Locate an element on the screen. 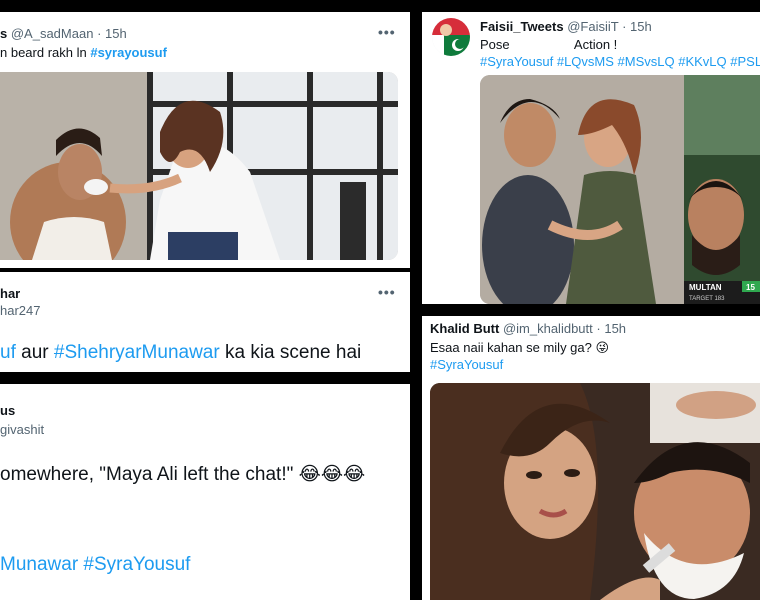  tweet-image: MULTAN TARGET 183 15 is located at coordinates (620, 189).